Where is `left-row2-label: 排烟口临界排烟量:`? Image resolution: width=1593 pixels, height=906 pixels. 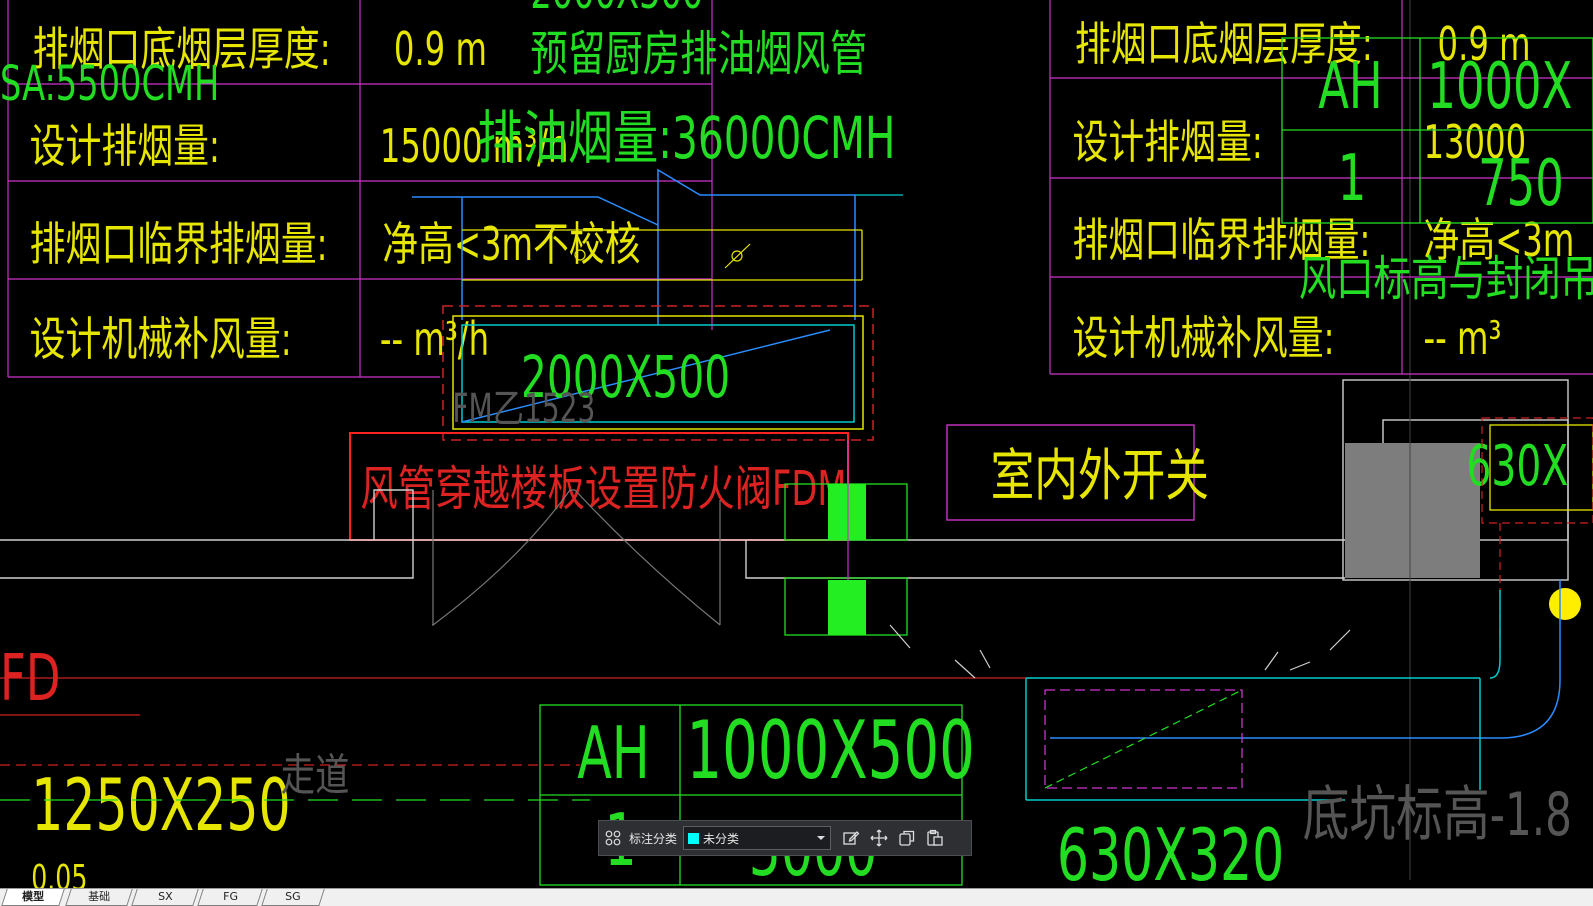 left-row2-label: 排烟口临界排烟量: is located at coordinates (179, 245).